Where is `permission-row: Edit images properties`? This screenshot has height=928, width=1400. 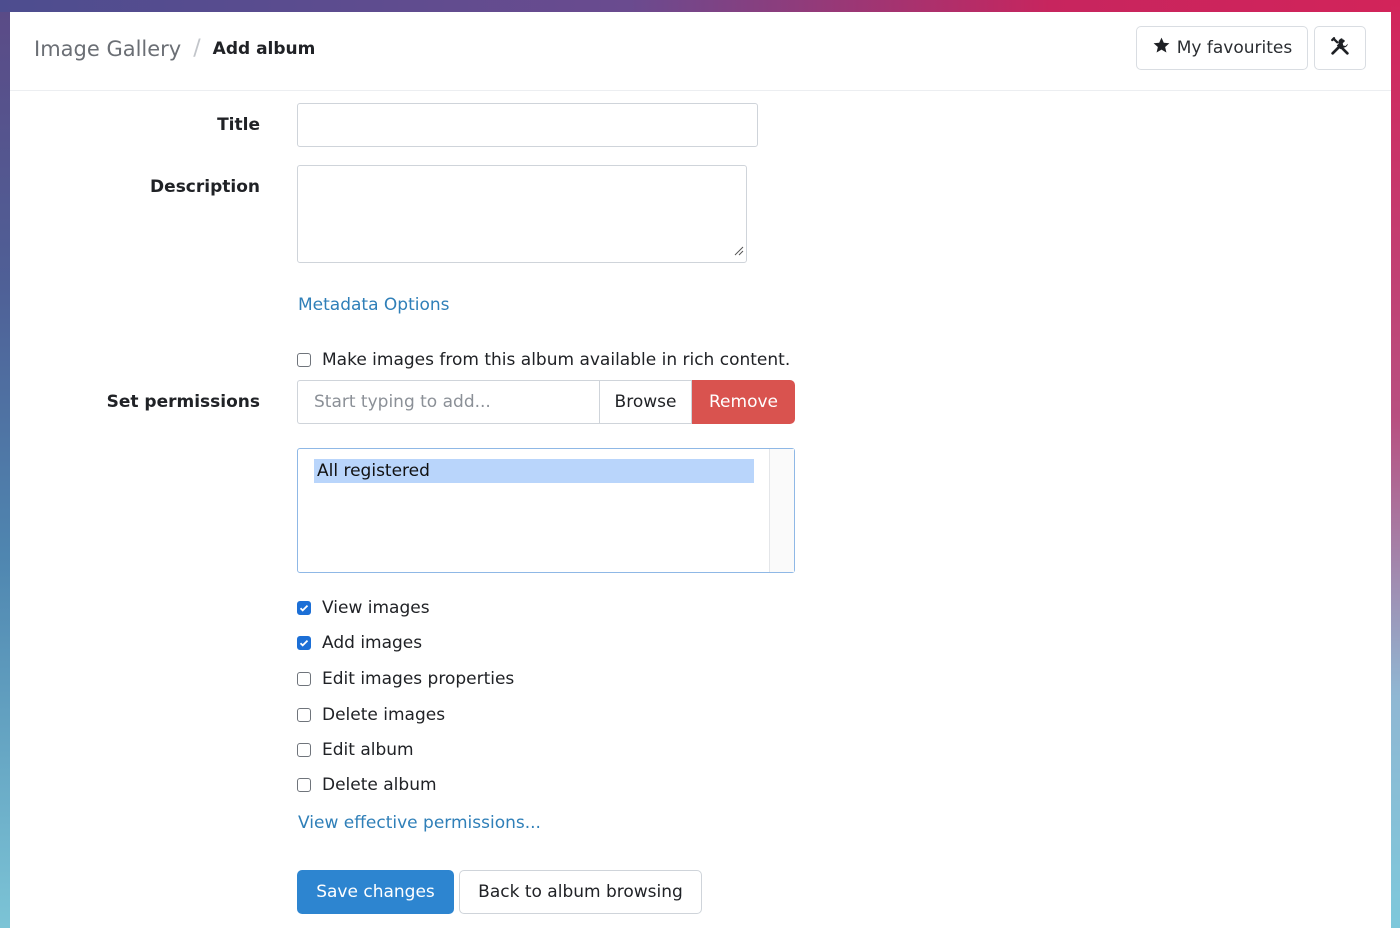
permission-row: Edit images properties is located at coordinates (405, 679).